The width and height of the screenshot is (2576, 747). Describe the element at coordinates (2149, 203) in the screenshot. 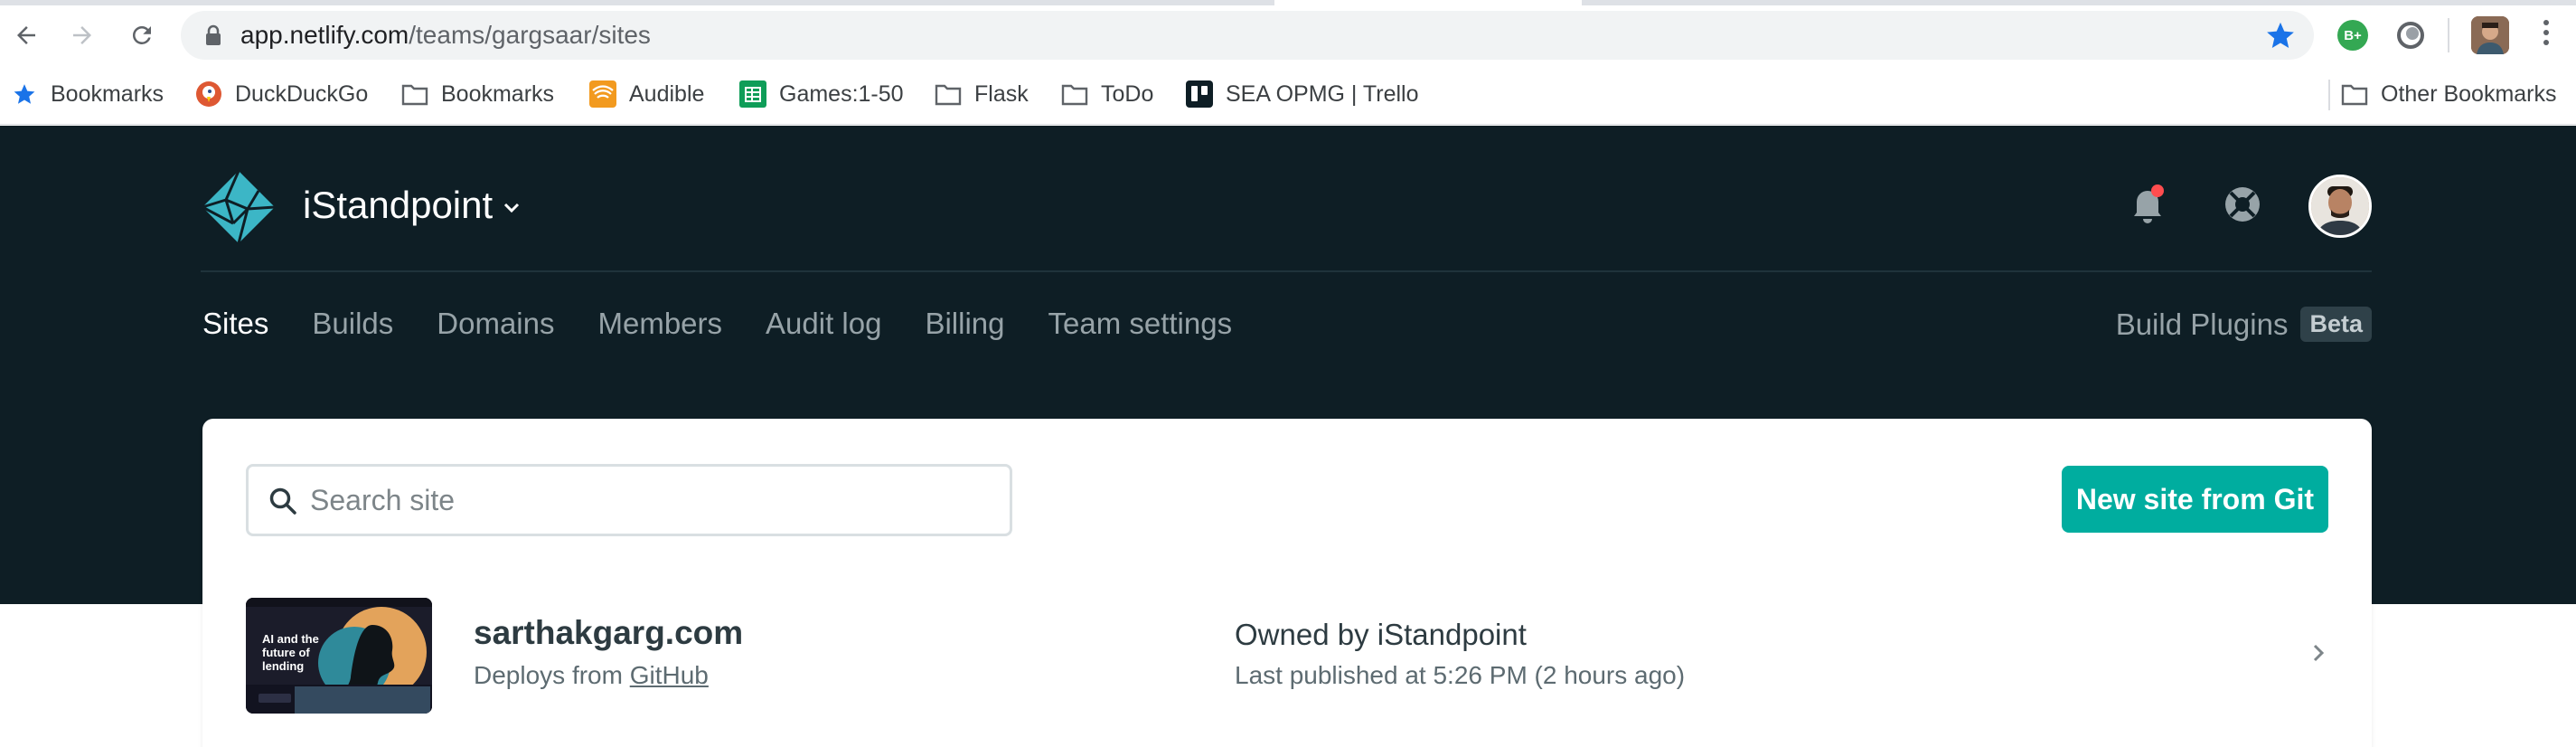

I see `bell-icon` at that location.